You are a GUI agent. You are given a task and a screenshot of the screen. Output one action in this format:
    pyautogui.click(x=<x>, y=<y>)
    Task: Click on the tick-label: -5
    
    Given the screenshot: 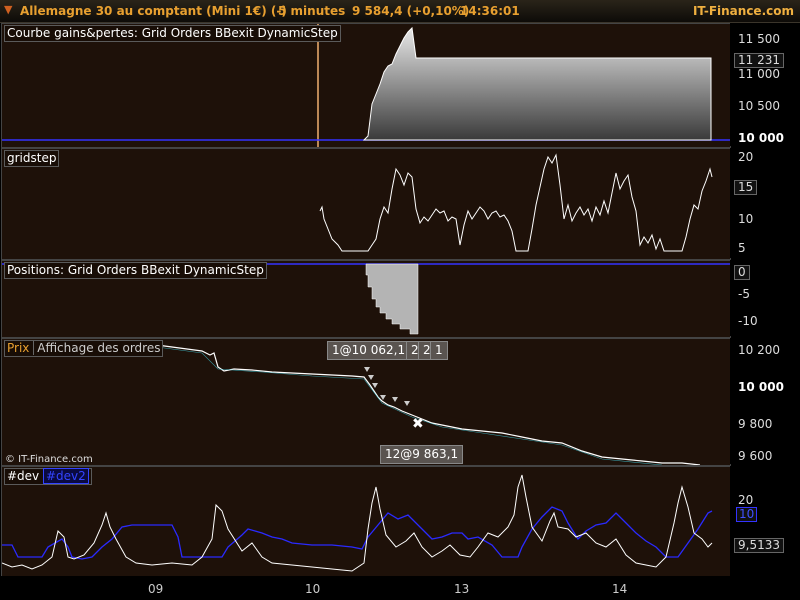 What is the action you would take?
    pyautogui.click(x=744, y=294)
    